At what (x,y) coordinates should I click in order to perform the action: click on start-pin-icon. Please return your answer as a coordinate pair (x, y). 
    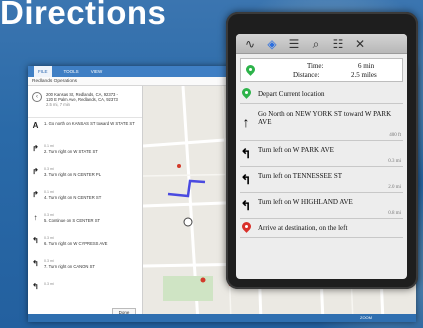
    Looking at the image, I should click on (250, 70).